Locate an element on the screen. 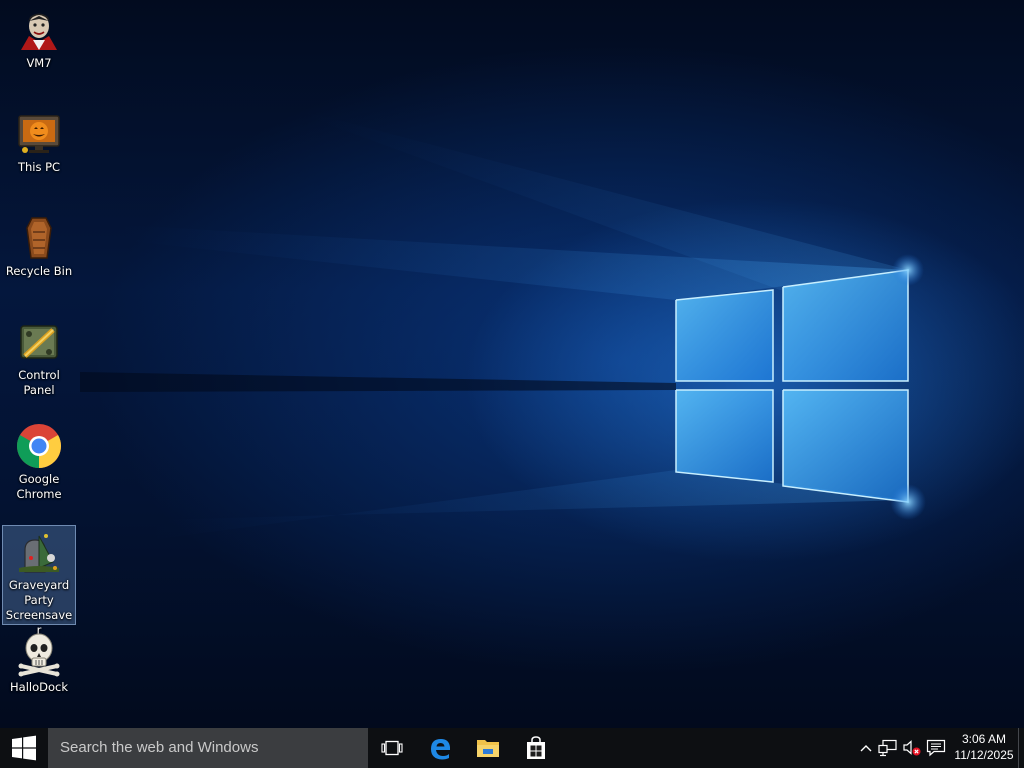 This screenshot has width=1024, height=768. folder-icon is located at coordinates (488, 748).